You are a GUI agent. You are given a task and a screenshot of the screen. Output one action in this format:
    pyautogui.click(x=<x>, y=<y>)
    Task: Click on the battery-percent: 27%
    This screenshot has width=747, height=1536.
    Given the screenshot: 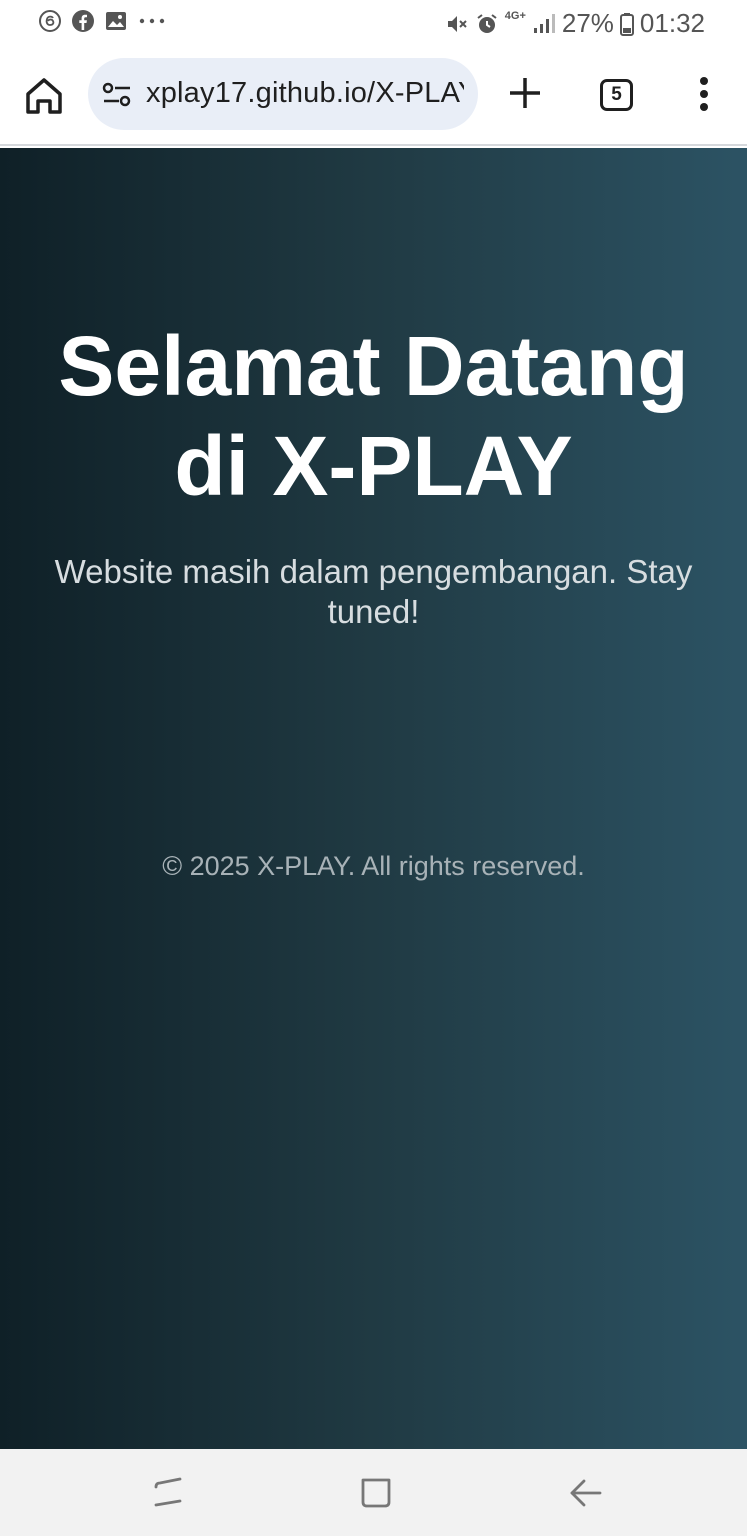 What is the action you would take?
    pyautogui.click(x=587, y=23)
    